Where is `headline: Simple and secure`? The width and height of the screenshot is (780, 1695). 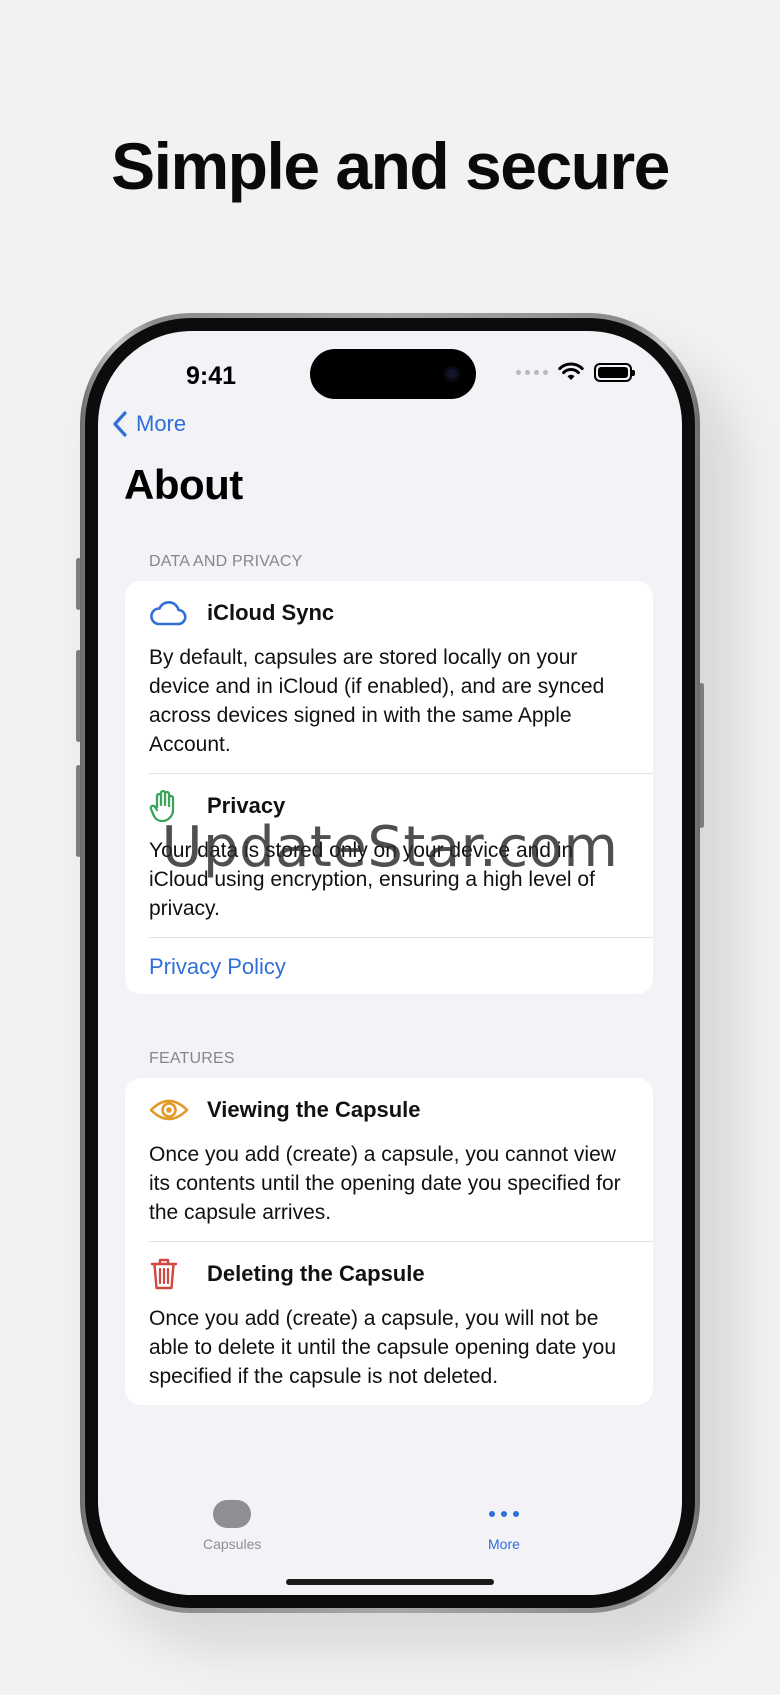
headline: Simple and secure is located at coordinates (390, 166).